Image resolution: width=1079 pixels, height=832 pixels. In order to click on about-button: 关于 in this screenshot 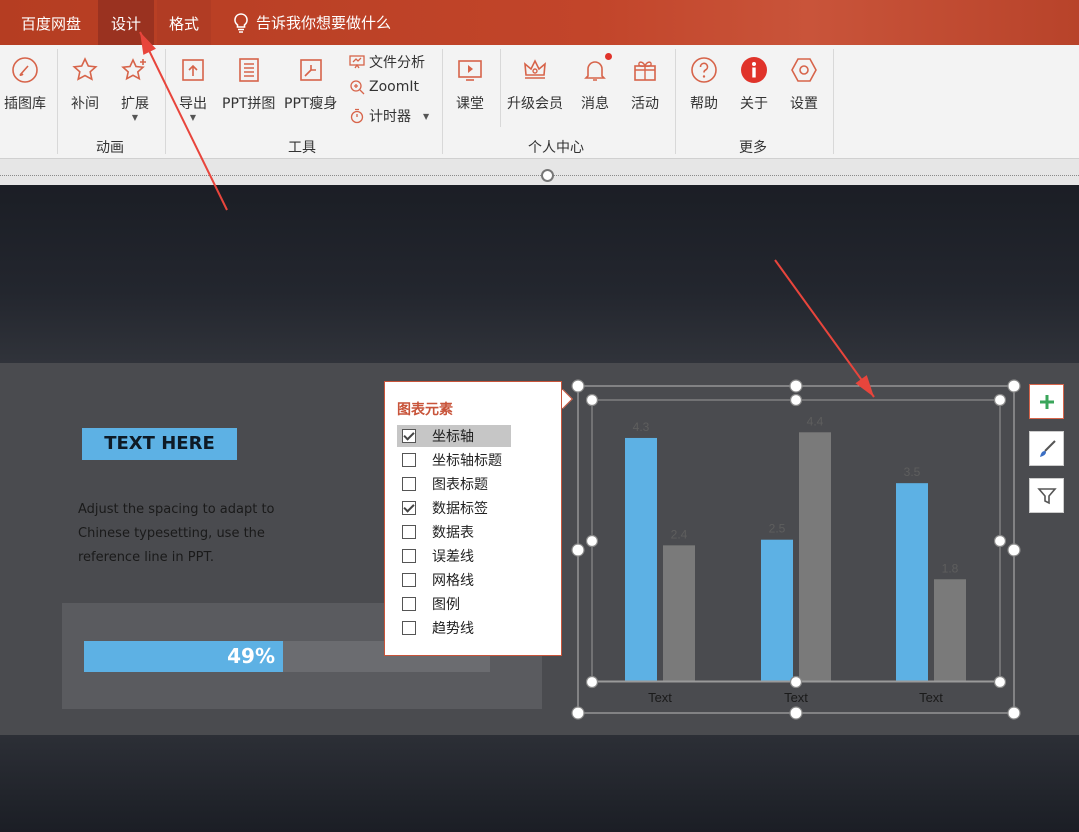, I will do `click(754, 84)`.